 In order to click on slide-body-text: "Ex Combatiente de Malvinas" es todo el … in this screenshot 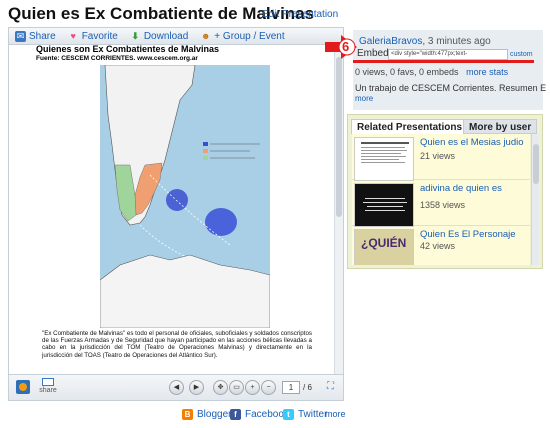, I will do `click(177, 344)`.